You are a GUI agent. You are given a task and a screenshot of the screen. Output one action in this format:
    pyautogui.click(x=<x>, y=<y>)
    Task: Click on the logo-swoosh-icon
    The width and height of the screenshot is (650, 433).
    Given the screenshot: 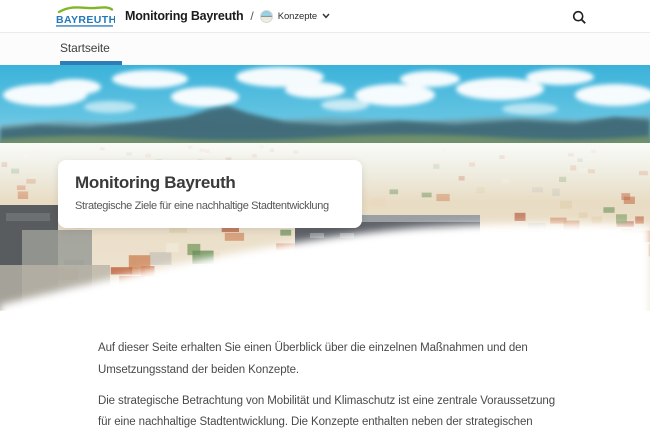 What is the action you would take?
    pyautogui.click(x=85, y=10)
    